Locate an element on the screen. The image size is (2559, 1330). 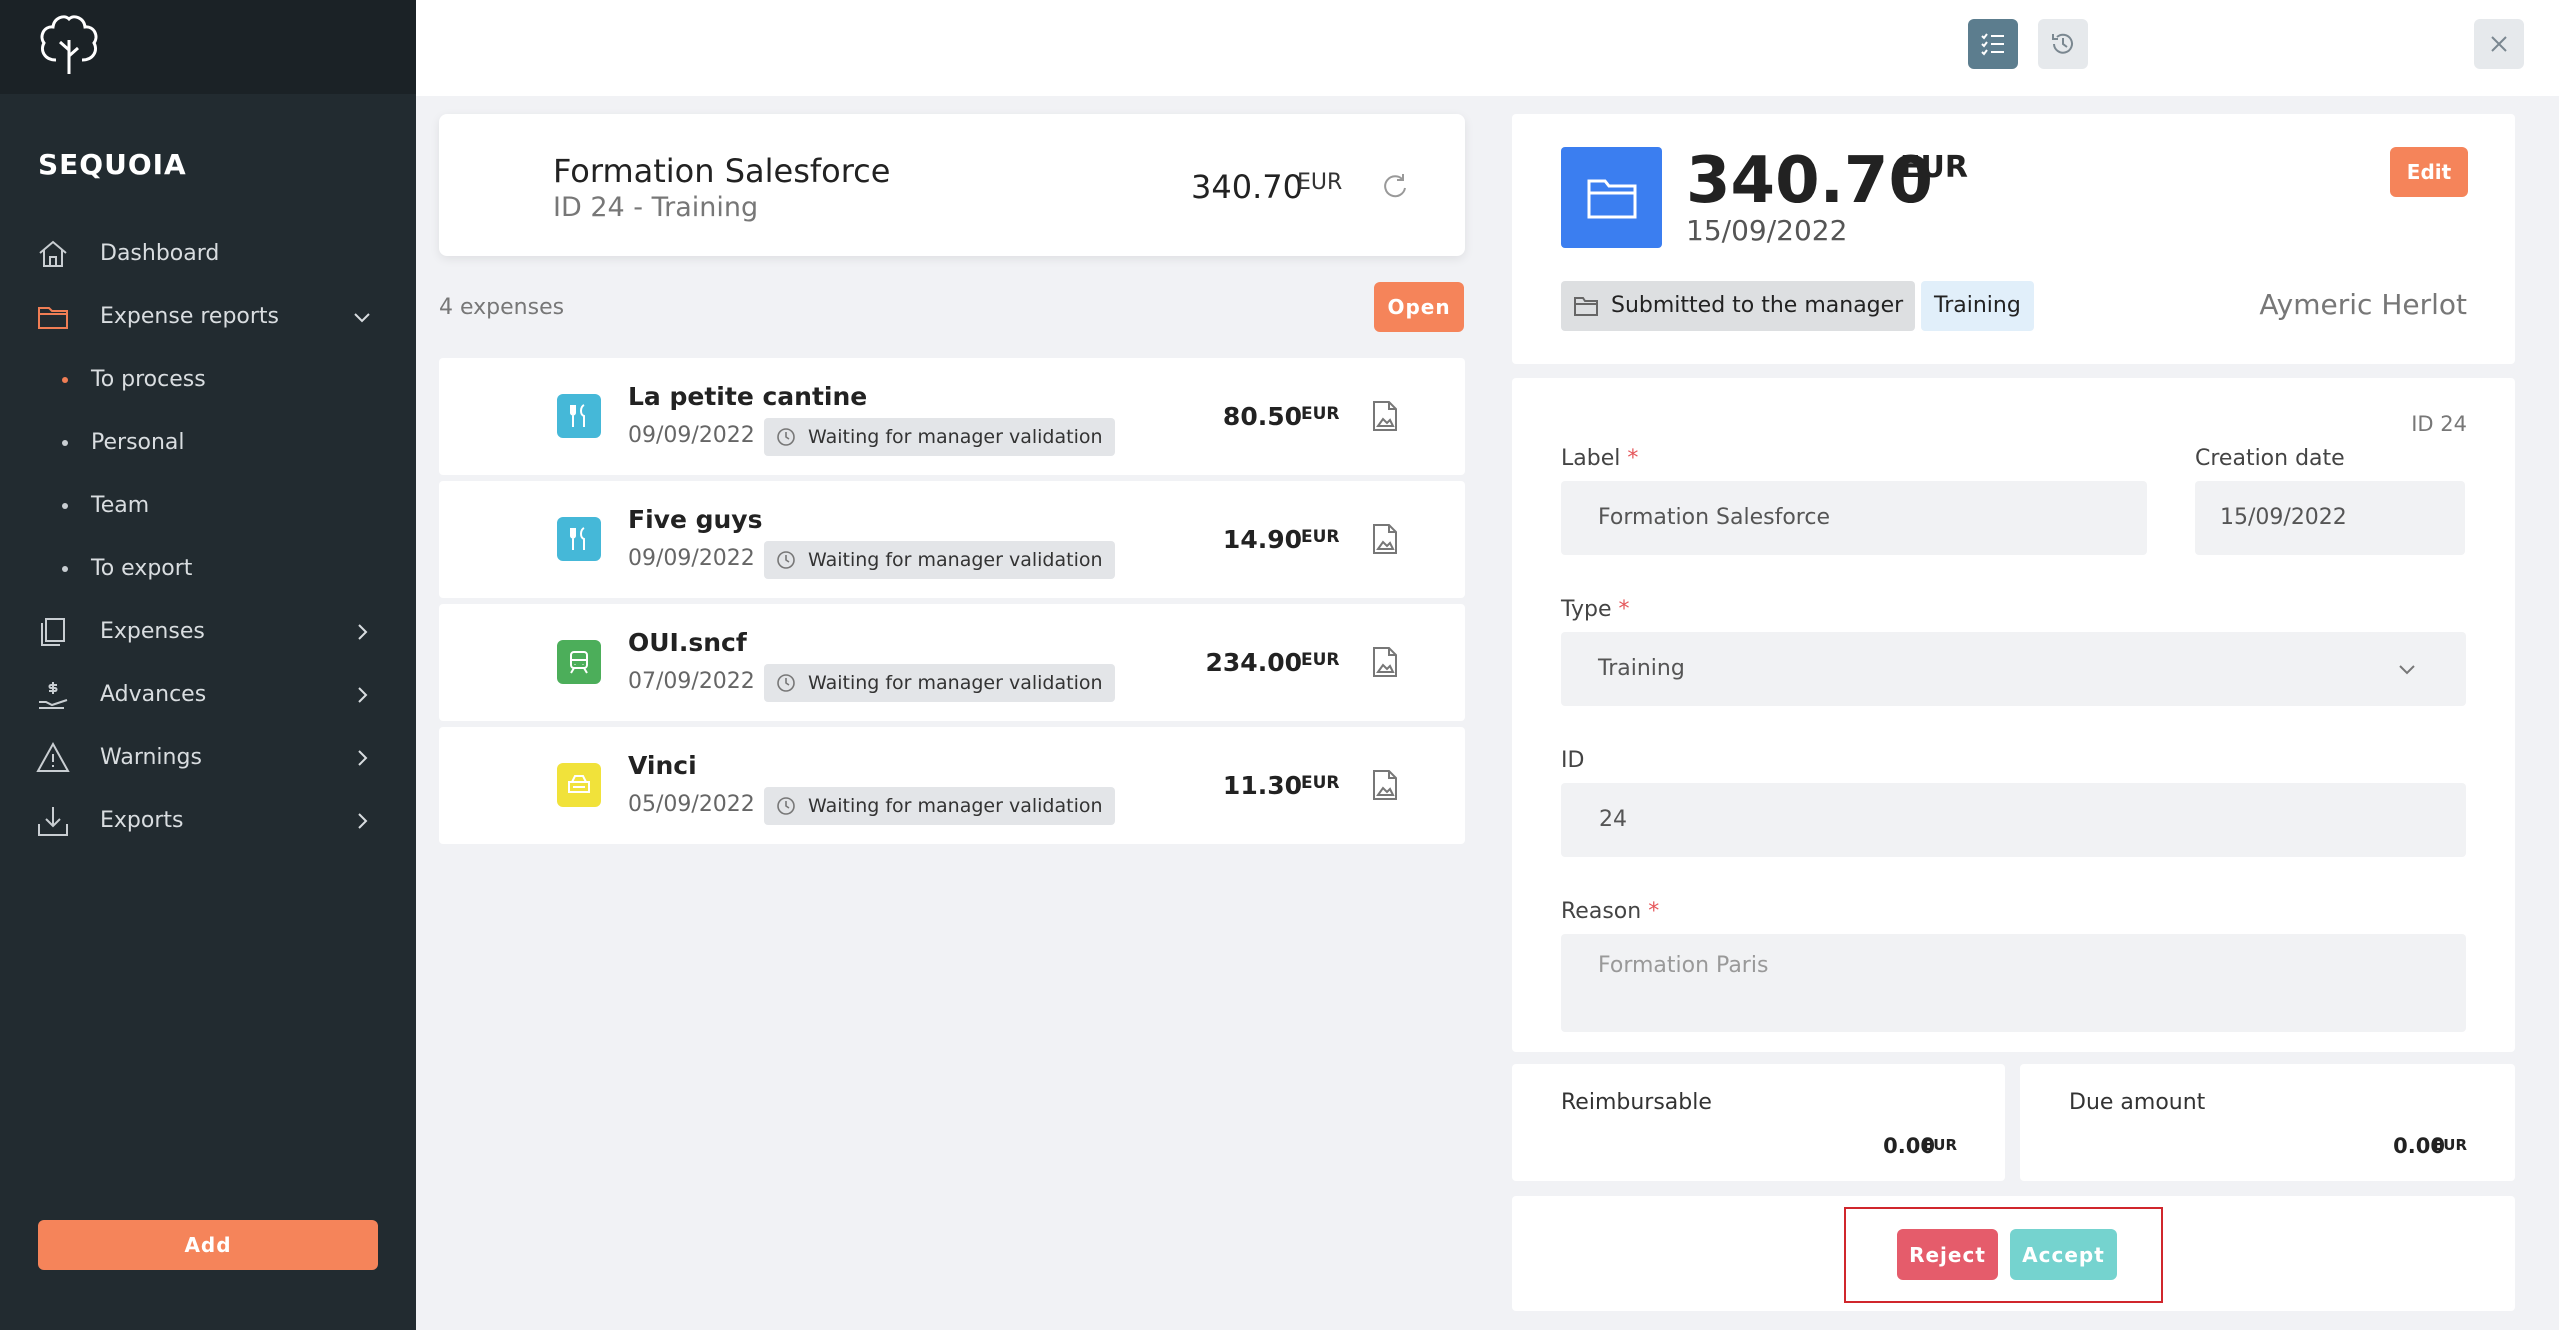
sidebar-item-exports: Exports is located at coordinates (208, 820).